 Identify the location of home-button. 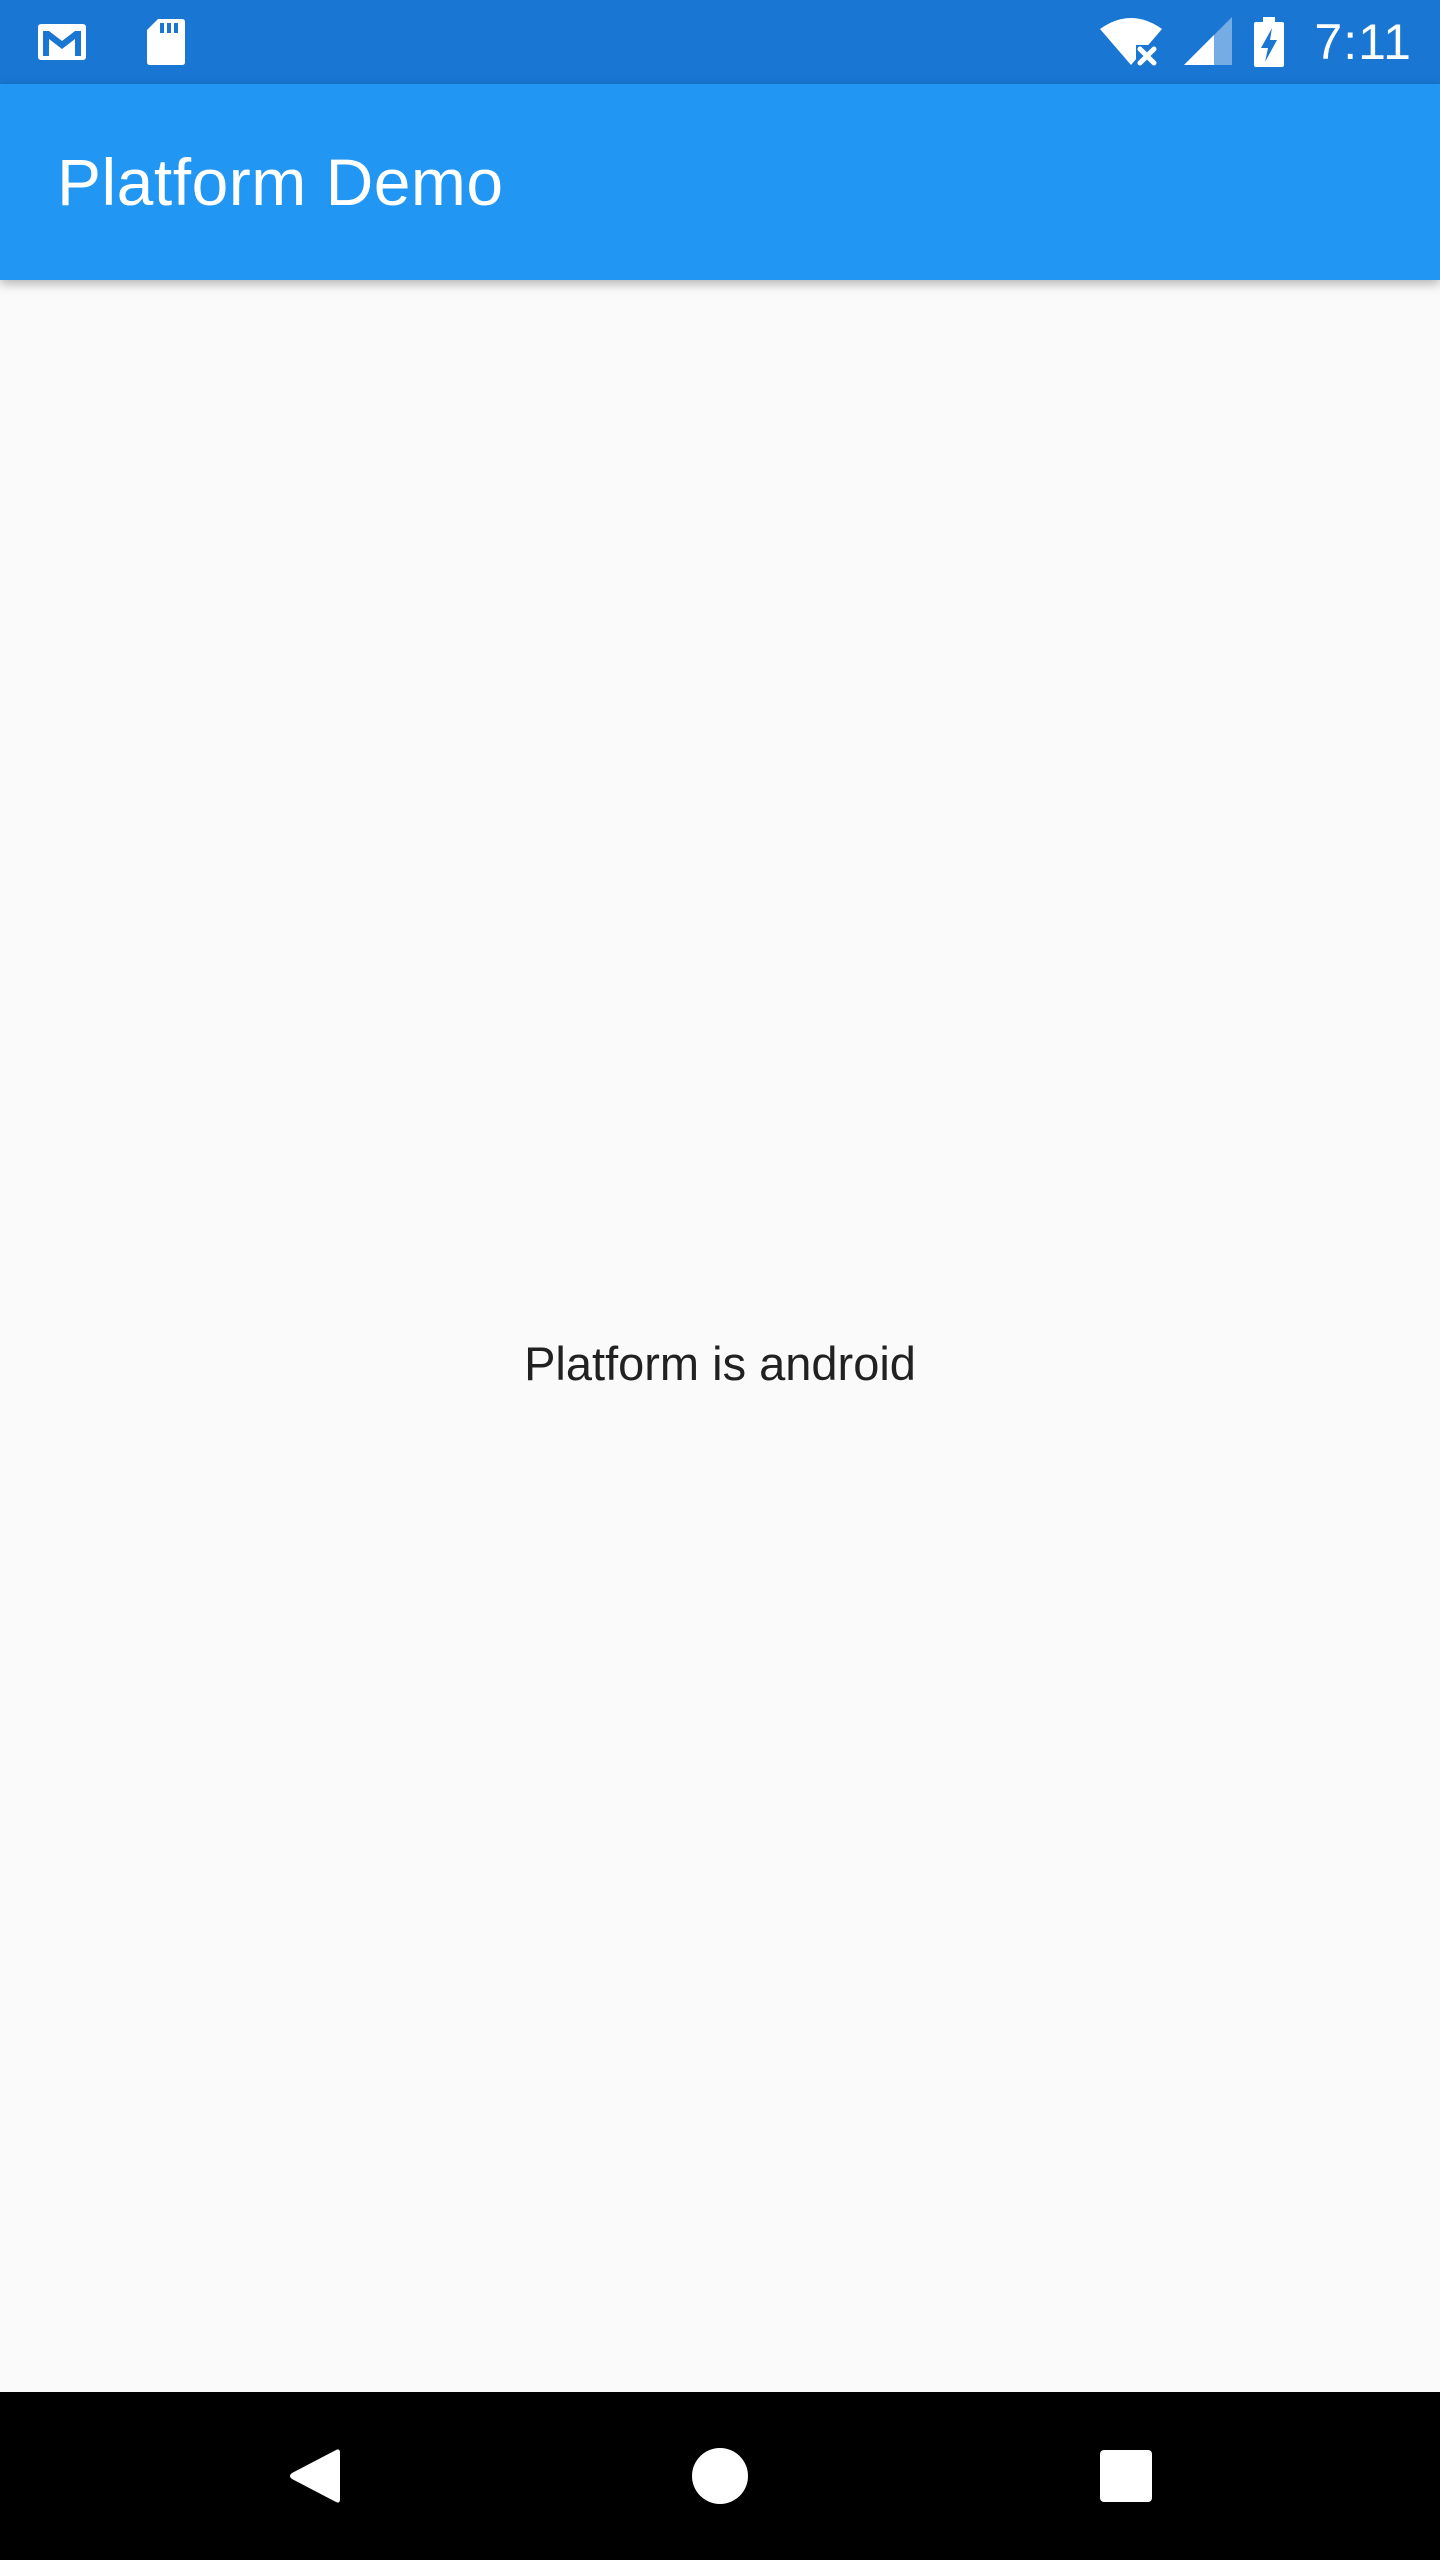
(720, 2476).